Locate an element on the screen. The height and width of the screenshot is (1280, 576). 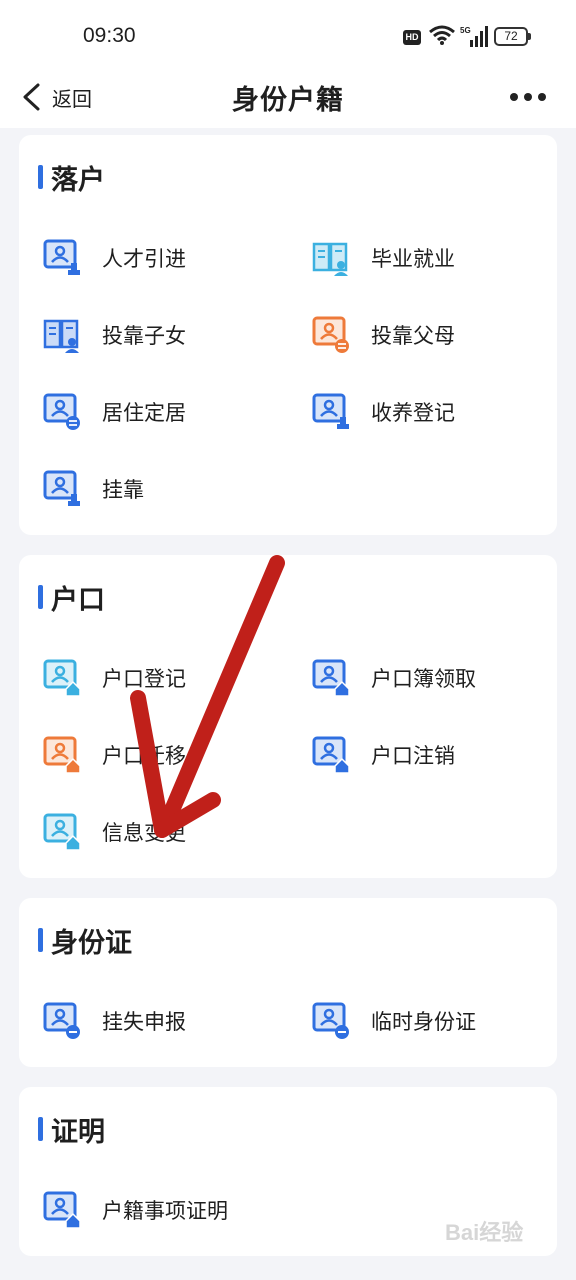
service-section-card: 身份证 挂失申报 临时身份证 is located at coordinates (288, 982).